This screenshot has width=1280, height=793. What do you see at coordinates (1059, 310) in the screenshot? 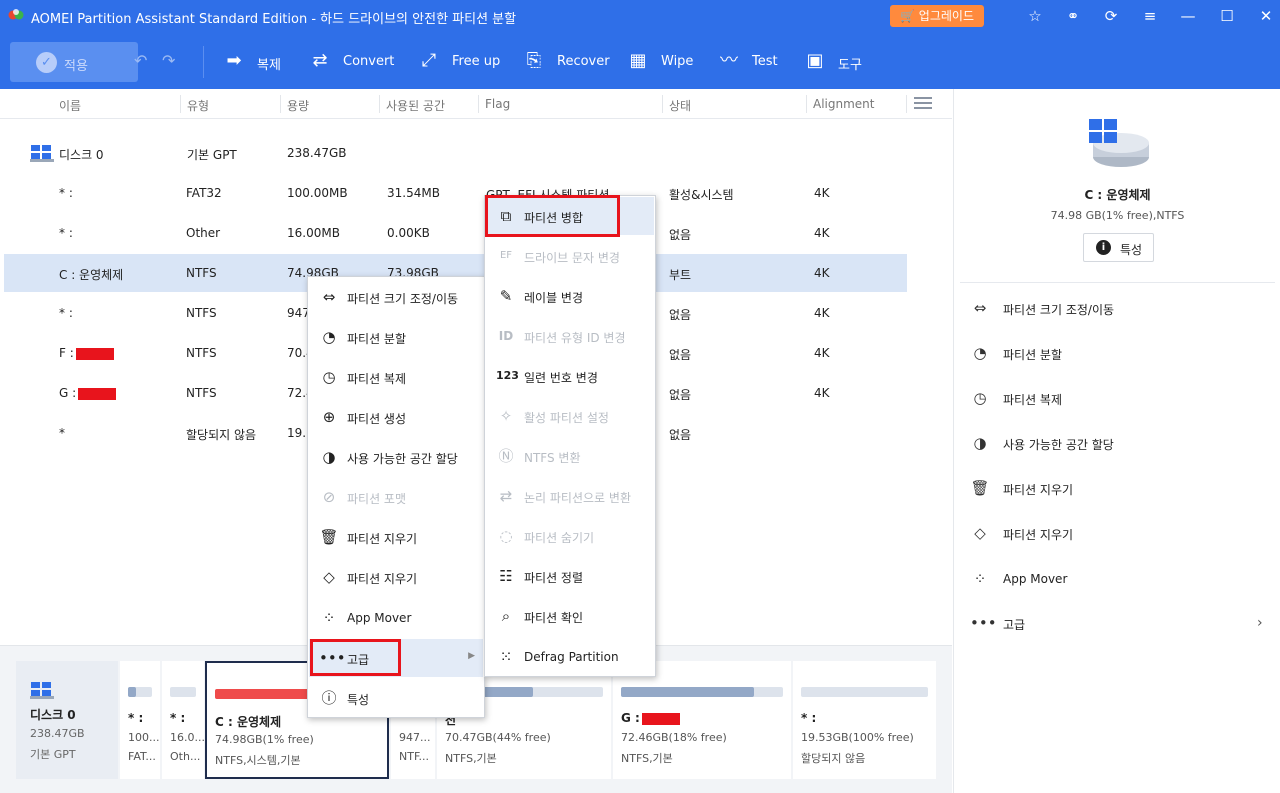
I see `panel-item-label: 파티션 크기 조정/이동` at bounding box center [1059, 310].